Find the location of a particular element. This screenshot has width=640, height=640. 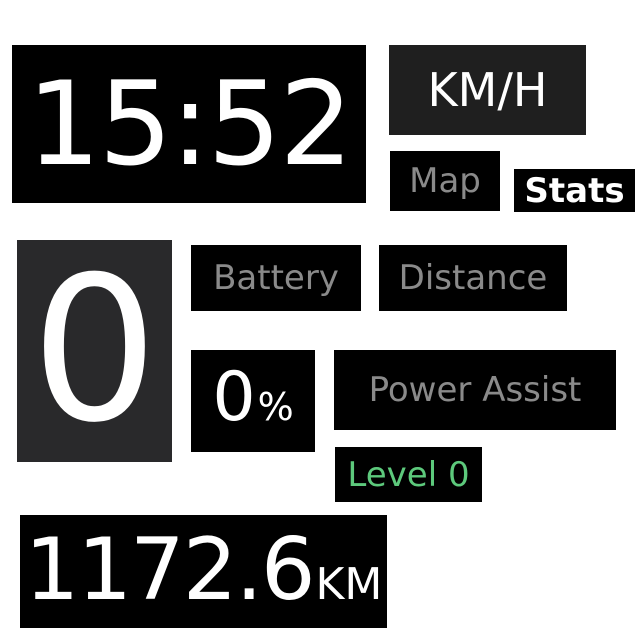

odometer-unit: KM is located at coordinates (349, 584).